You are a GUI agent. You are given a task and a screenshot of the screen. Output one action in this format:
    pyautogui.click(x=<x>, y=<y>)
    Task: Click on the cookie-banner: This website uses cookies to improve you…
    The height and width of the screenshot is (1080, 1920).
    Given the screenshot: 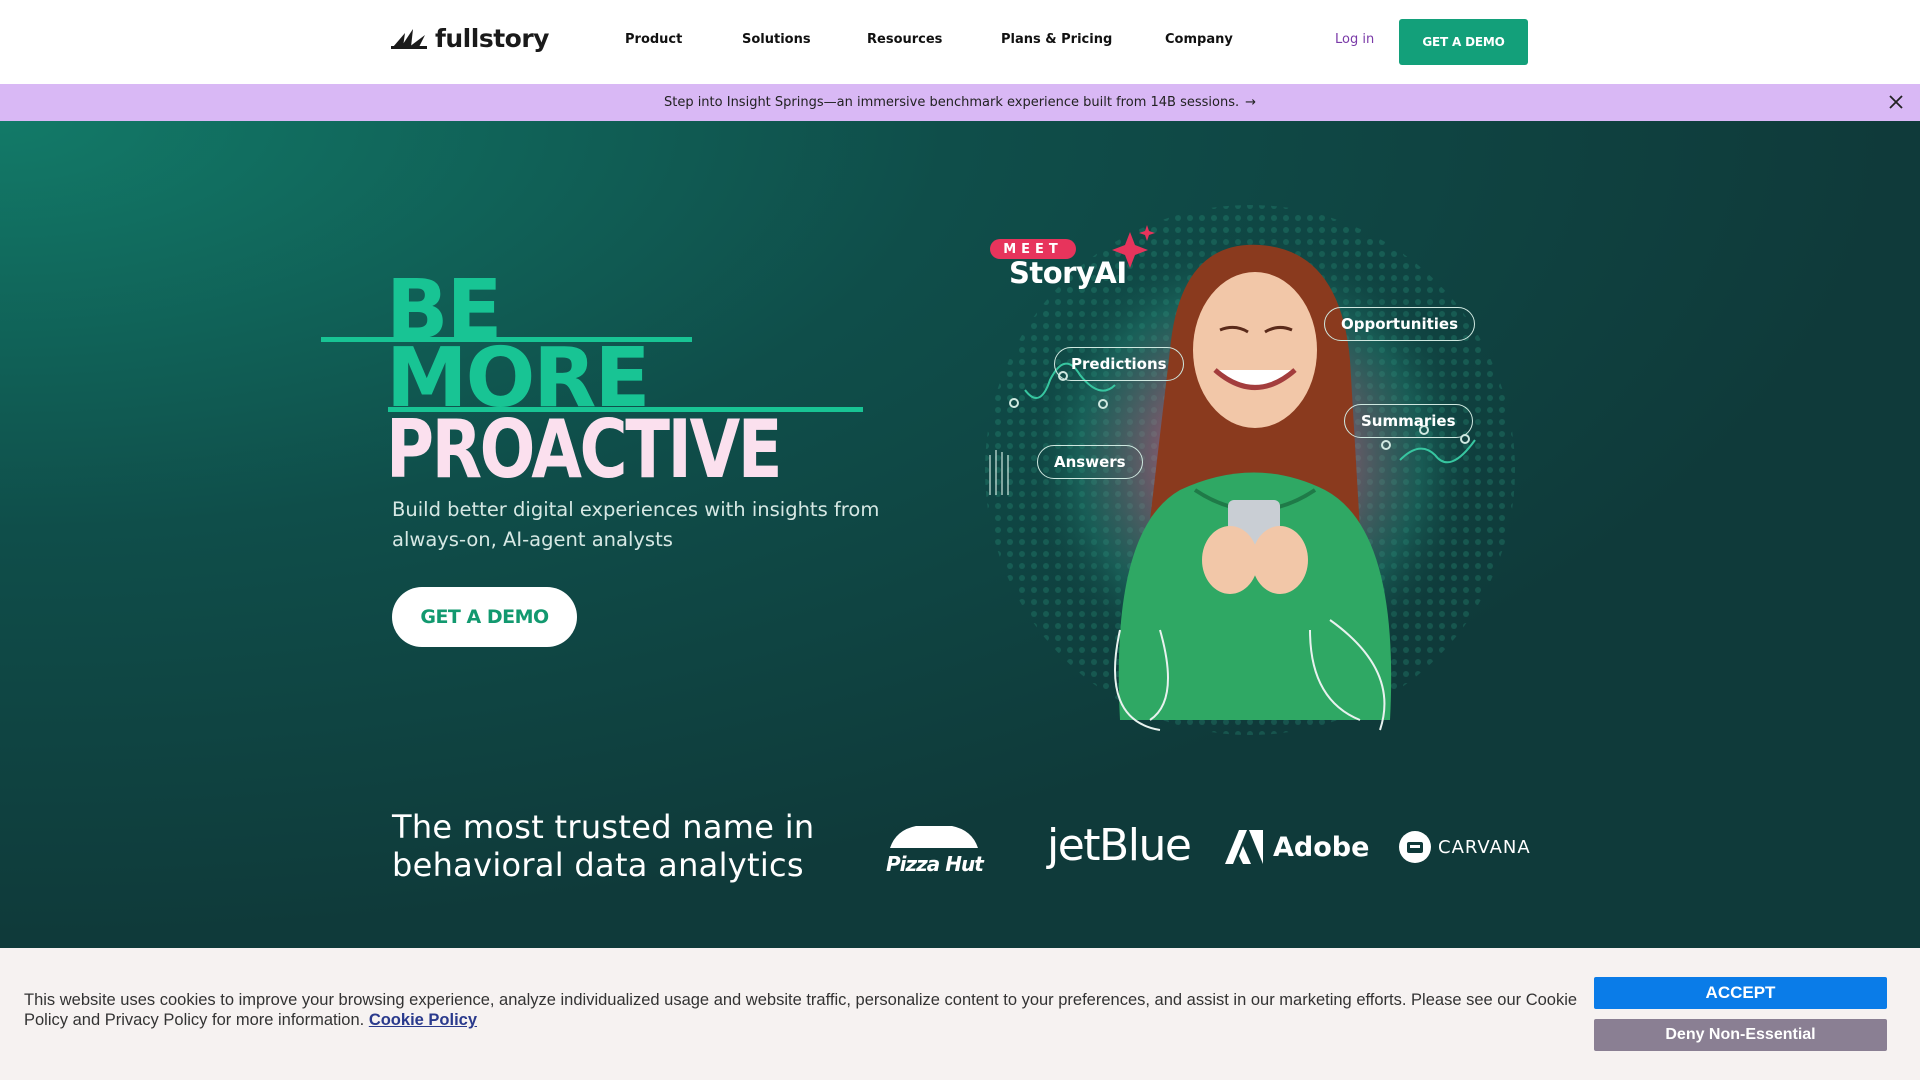 What is the action you would take?
    pyautogui.click(x=960, y=1014)
    